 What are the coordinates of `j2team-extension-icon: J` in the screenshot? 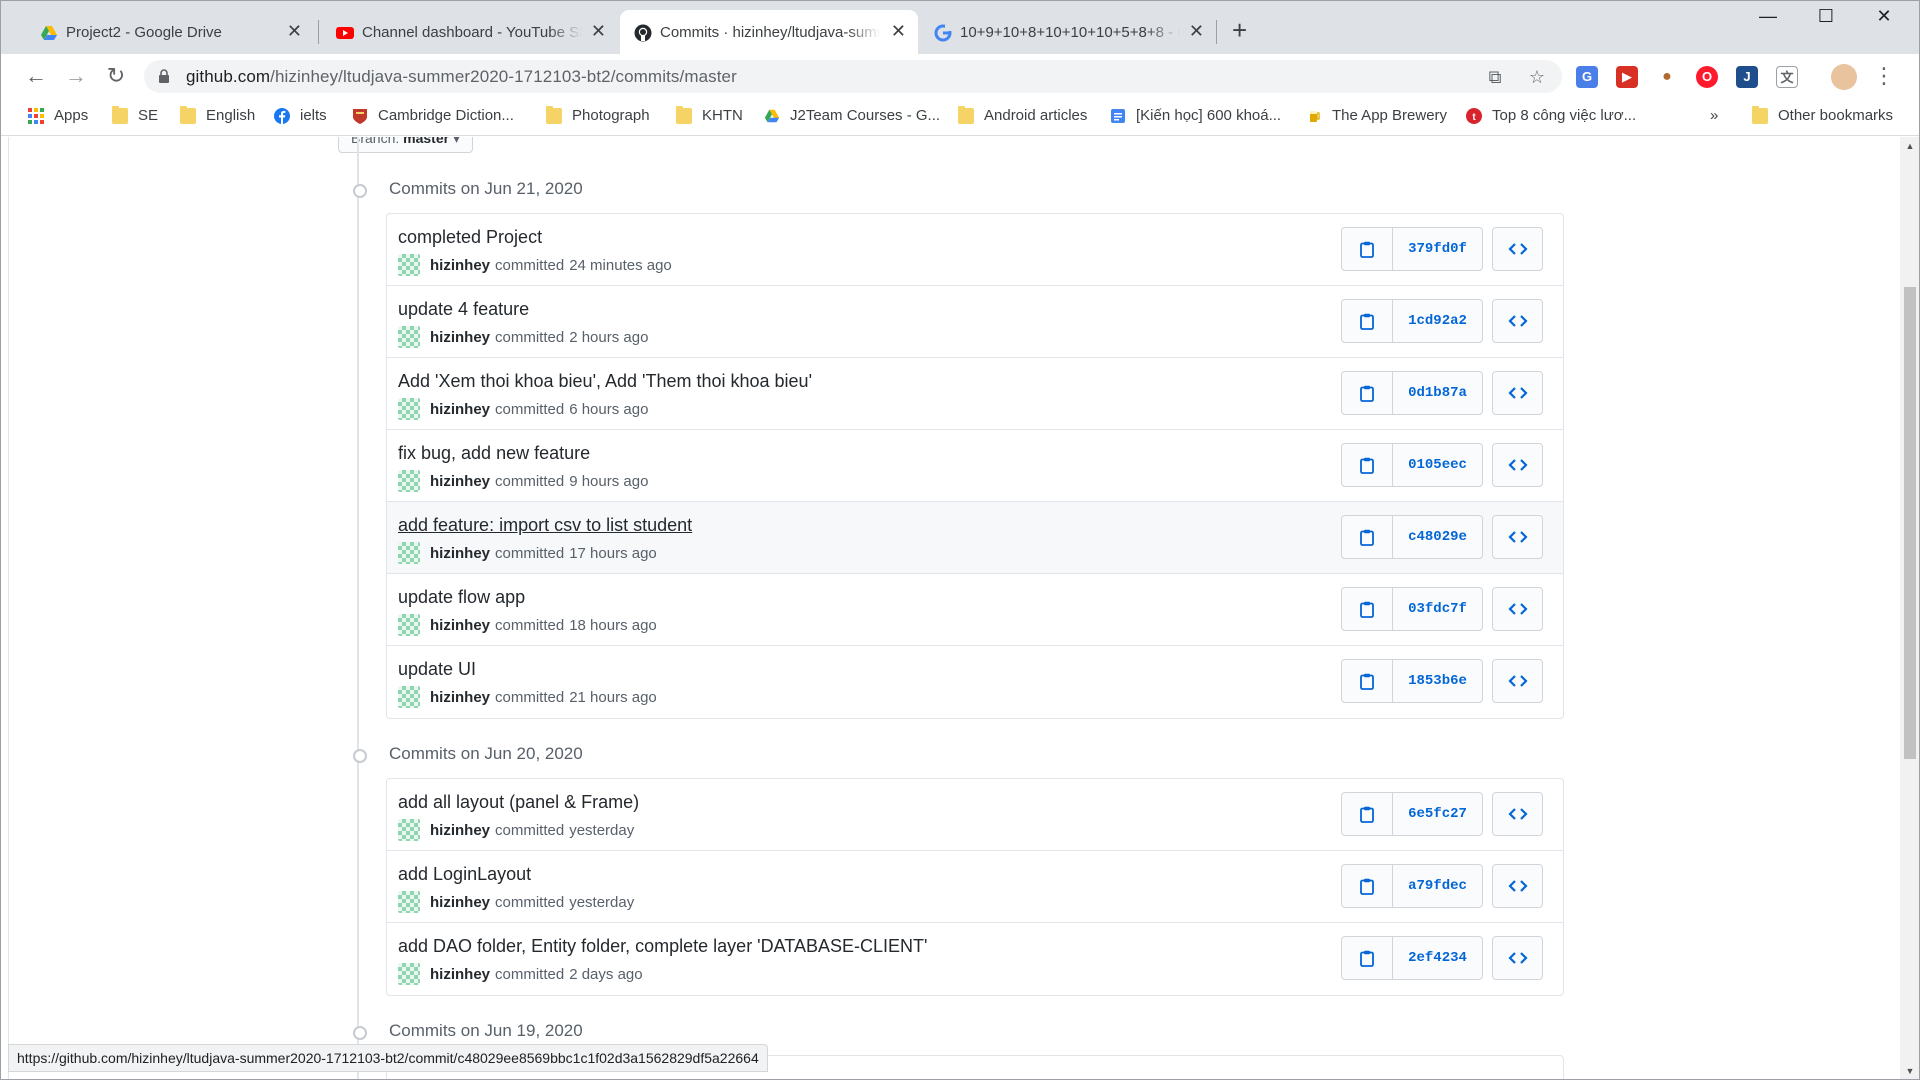 It's located at (1747, 77).